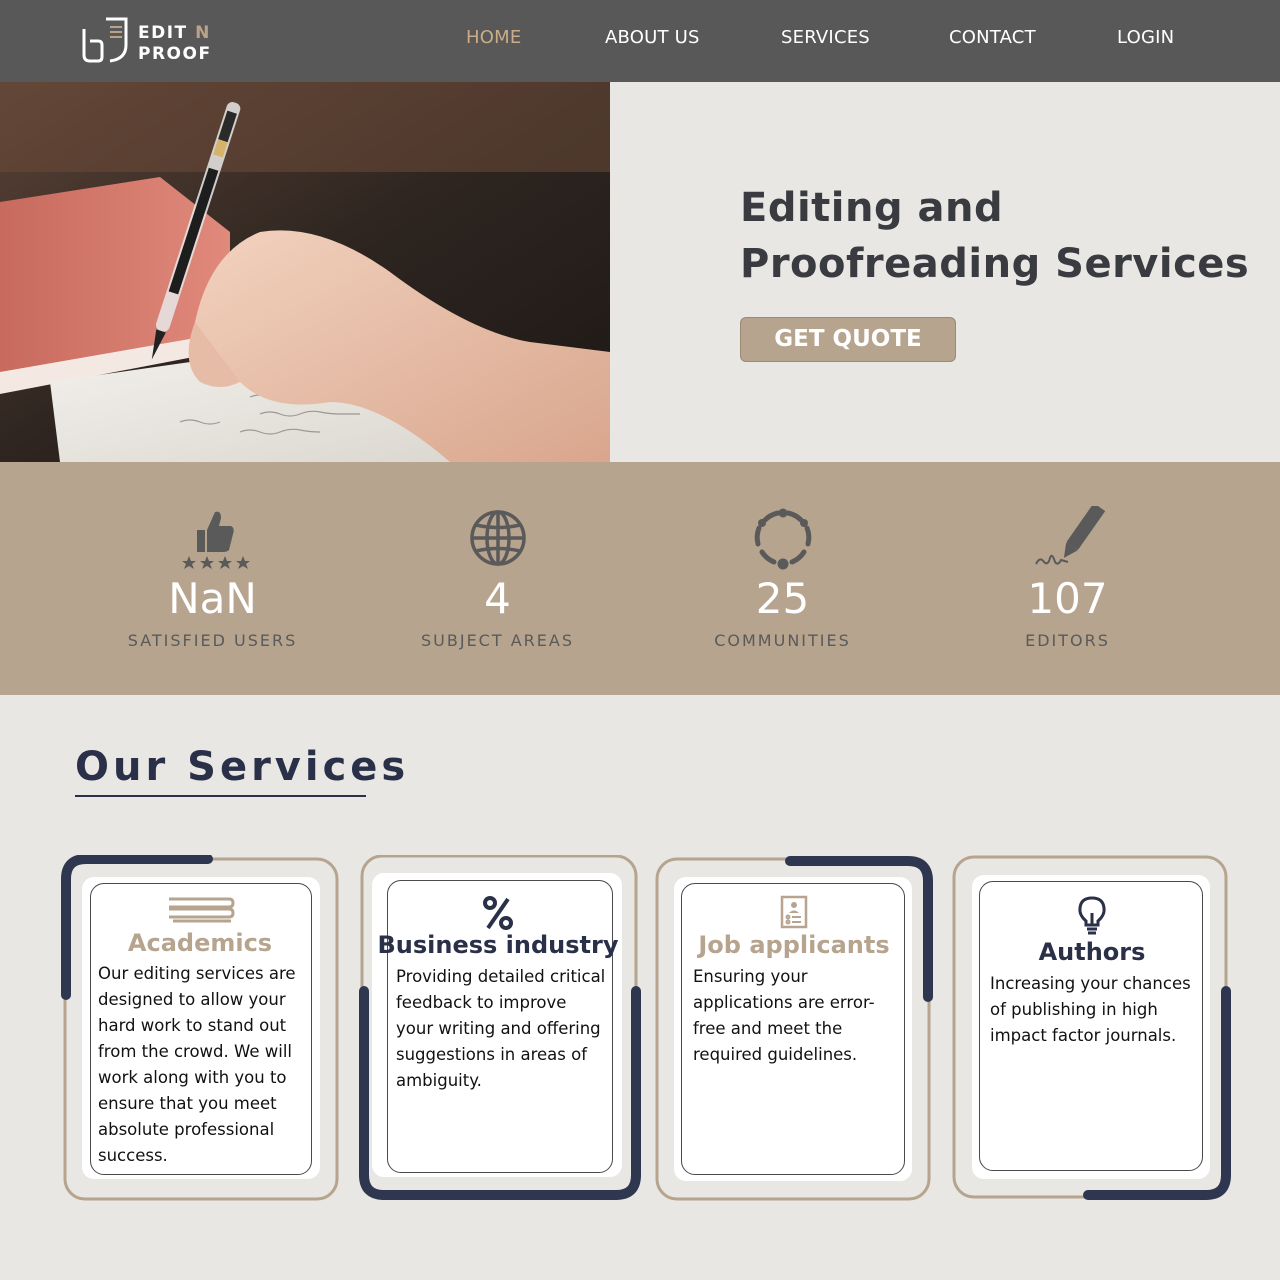  I want to click on hero-writing-photo, so click(305, 272).